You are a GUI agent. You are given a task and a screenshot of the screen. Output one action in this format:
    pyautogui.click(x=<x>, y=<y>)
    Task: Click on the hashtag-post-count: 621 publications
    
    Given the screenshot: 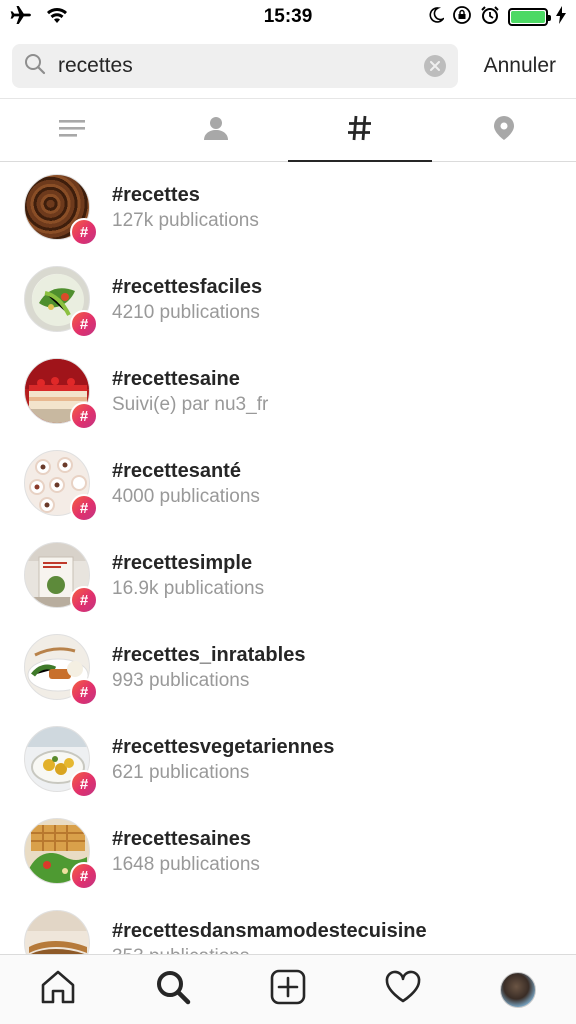 What is the action you would take?
    pyautogui.click(x=181, y=772)
    